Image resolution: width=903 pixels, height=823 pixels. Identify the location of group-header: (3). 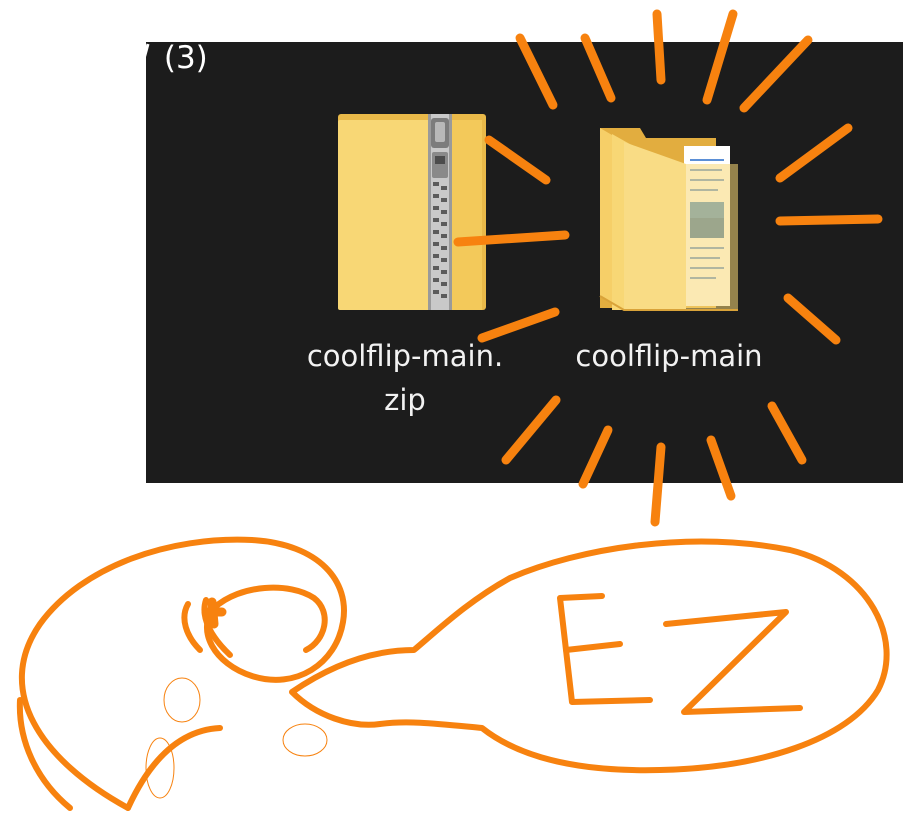
(174, 57).